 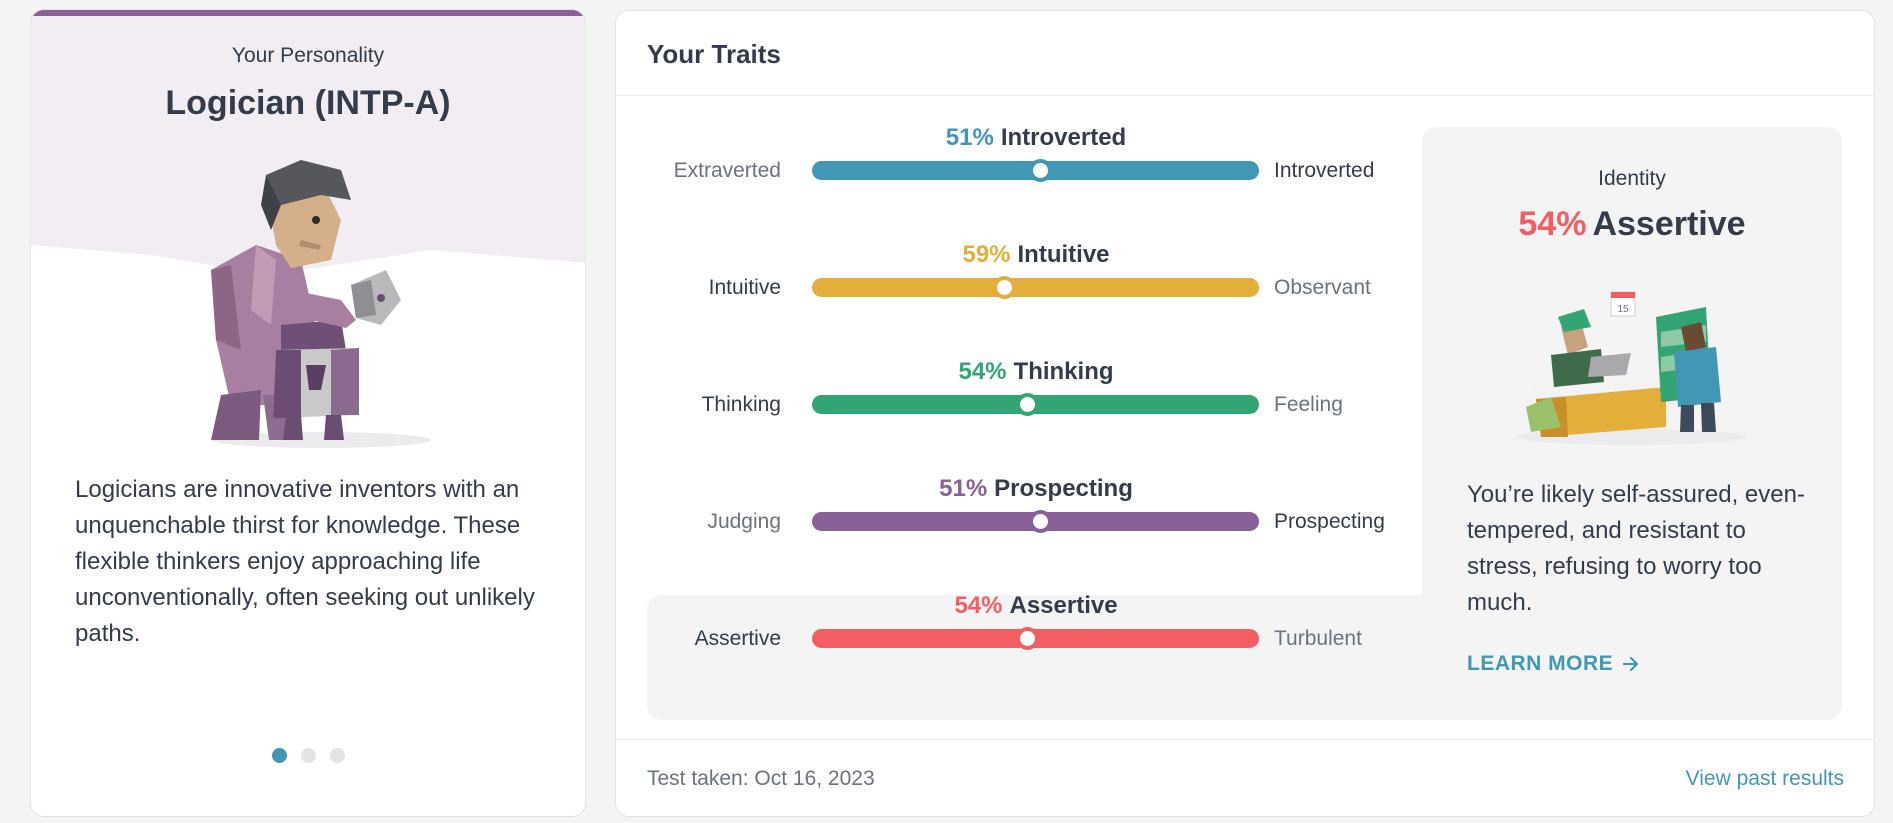 I want to click on carousel-dots, so click(x=308, y=755).